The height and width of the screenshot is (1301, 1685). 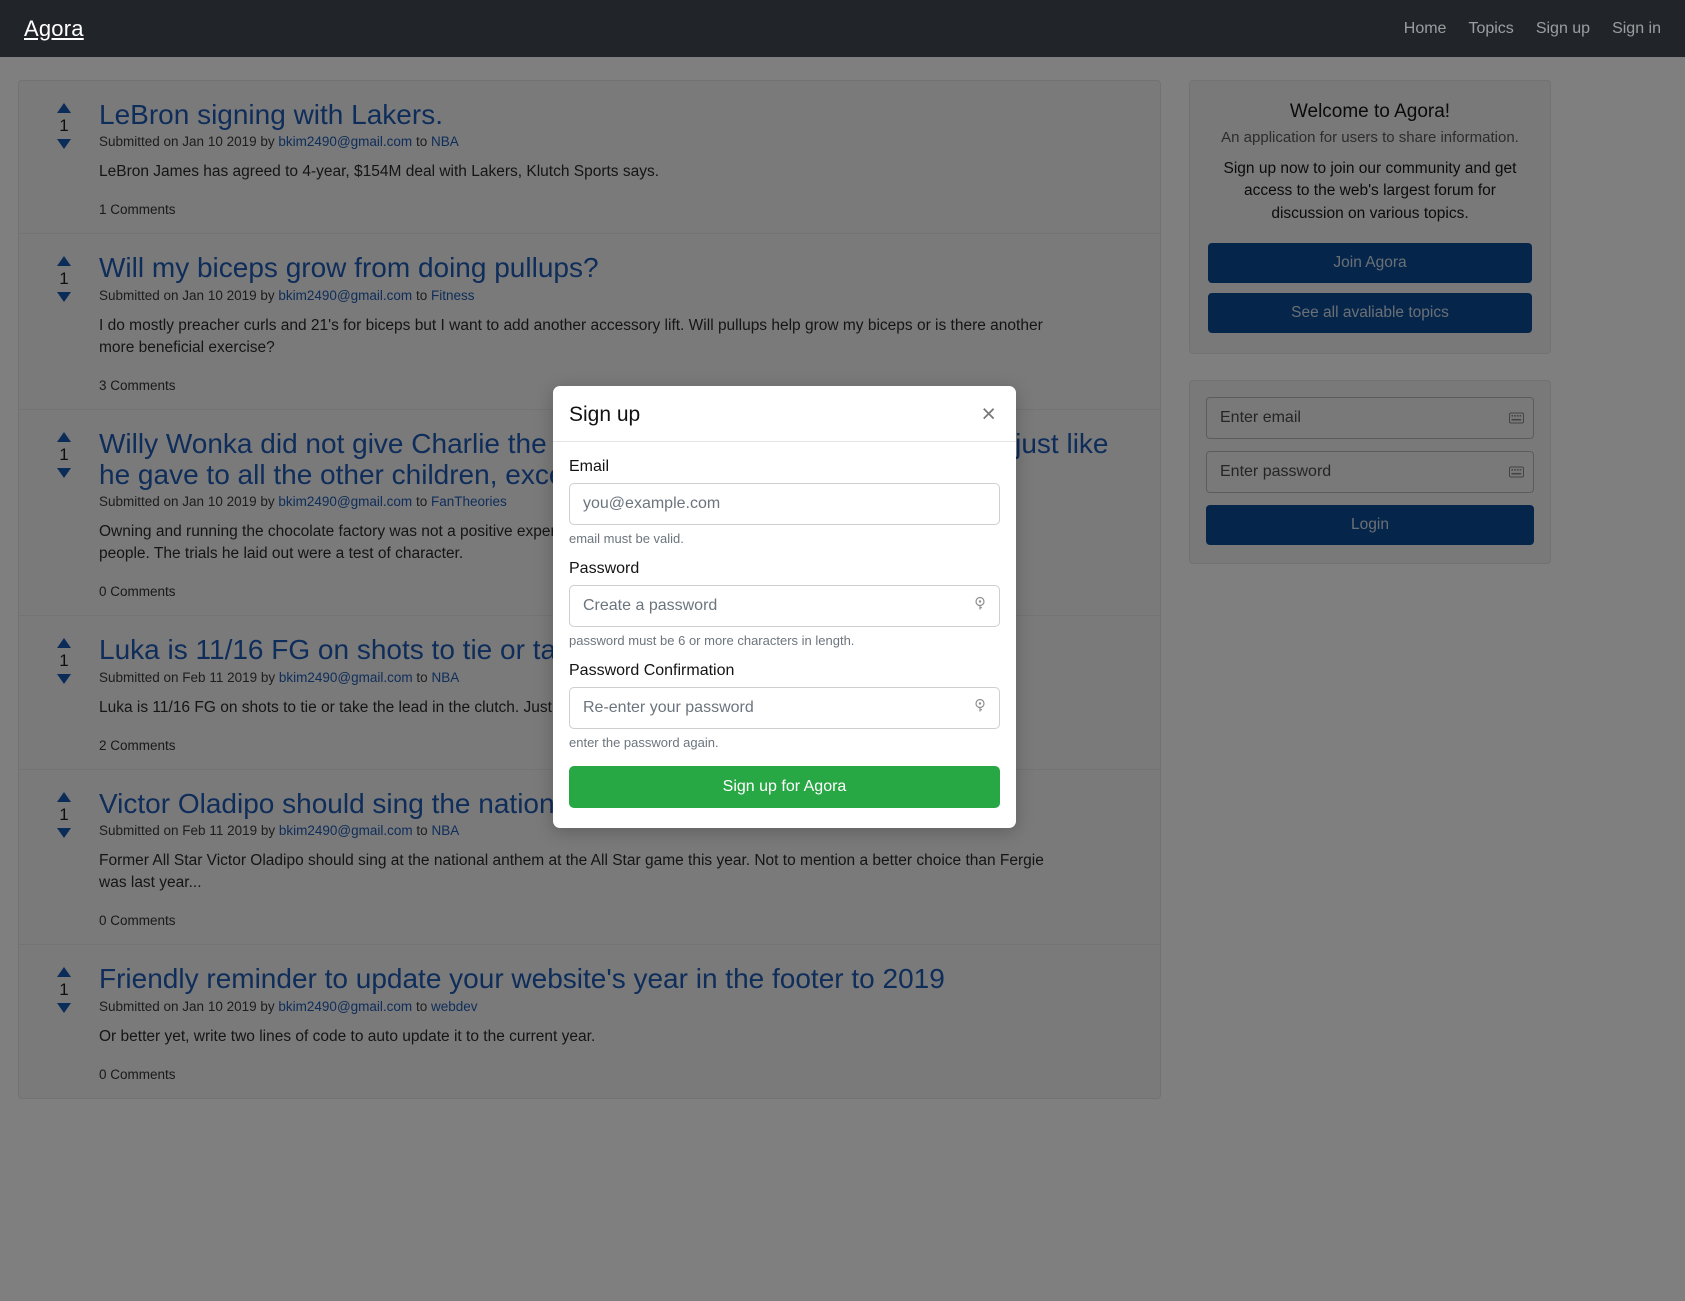 What do you see at coordinates (605, 414) in the screenshot?
I see `modal-title: Sign up` at bounding box center [605, 414].